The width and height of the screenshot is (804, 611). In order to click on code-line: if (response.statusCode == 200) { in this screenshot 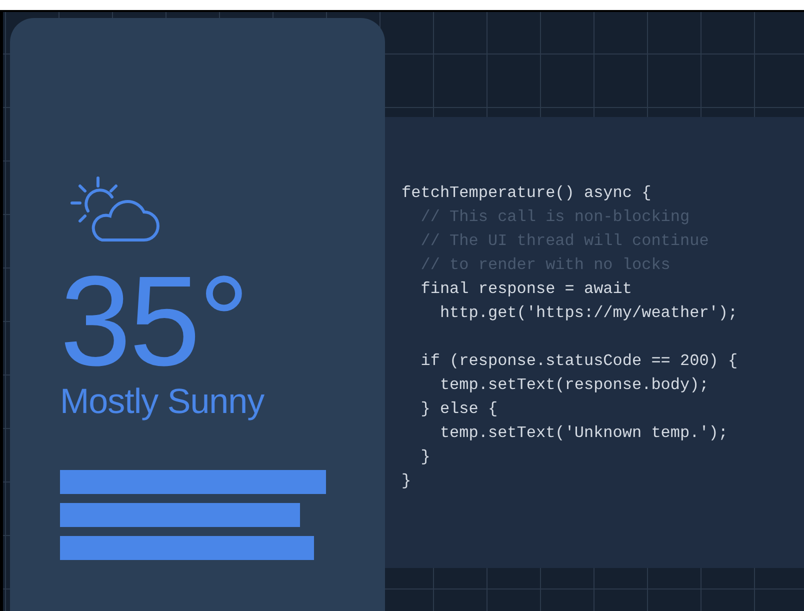, I will do `click(579, 361)`.